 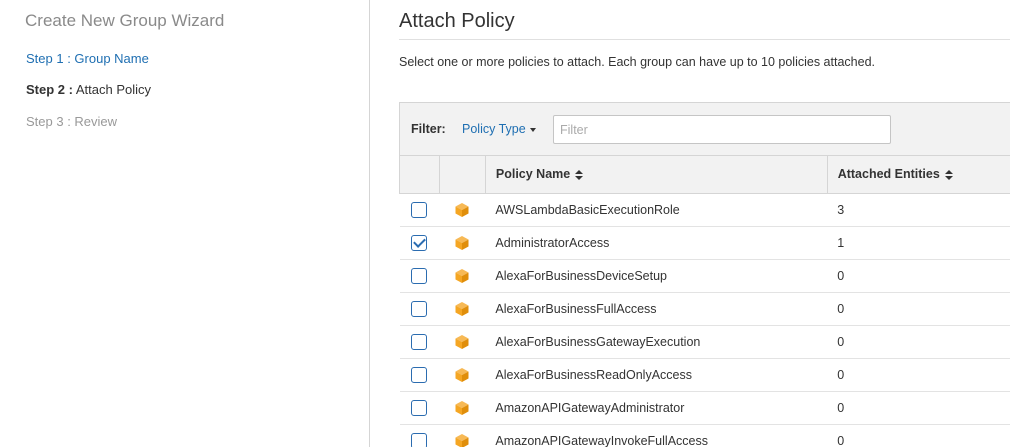 What do you see at coordinates (457, 21) in the screenshot?
I see `page-title: Attach Policy` at bounding box center [457, 21].